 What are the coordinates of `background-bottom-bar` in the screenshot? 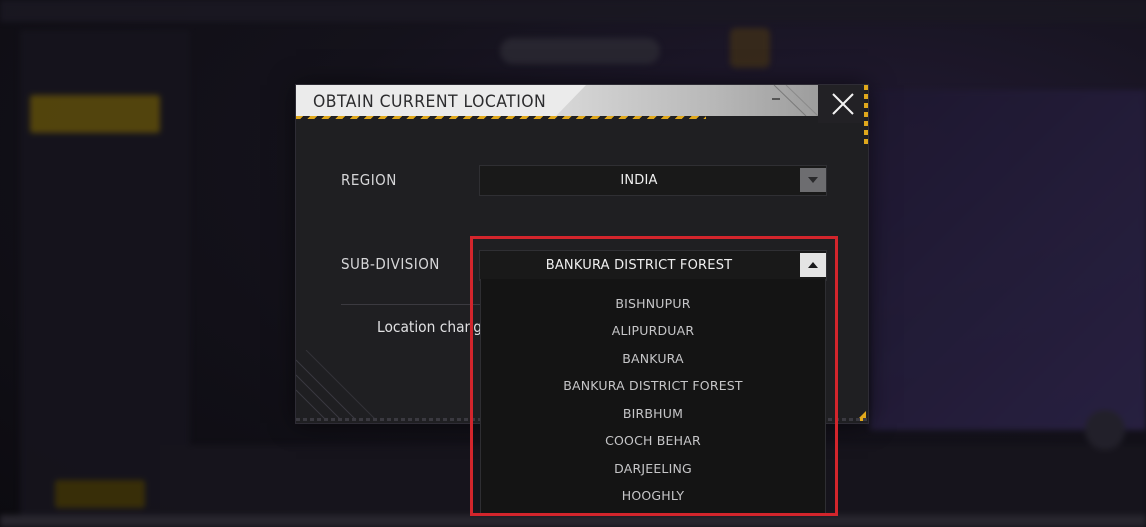 It's located at (573, 521).